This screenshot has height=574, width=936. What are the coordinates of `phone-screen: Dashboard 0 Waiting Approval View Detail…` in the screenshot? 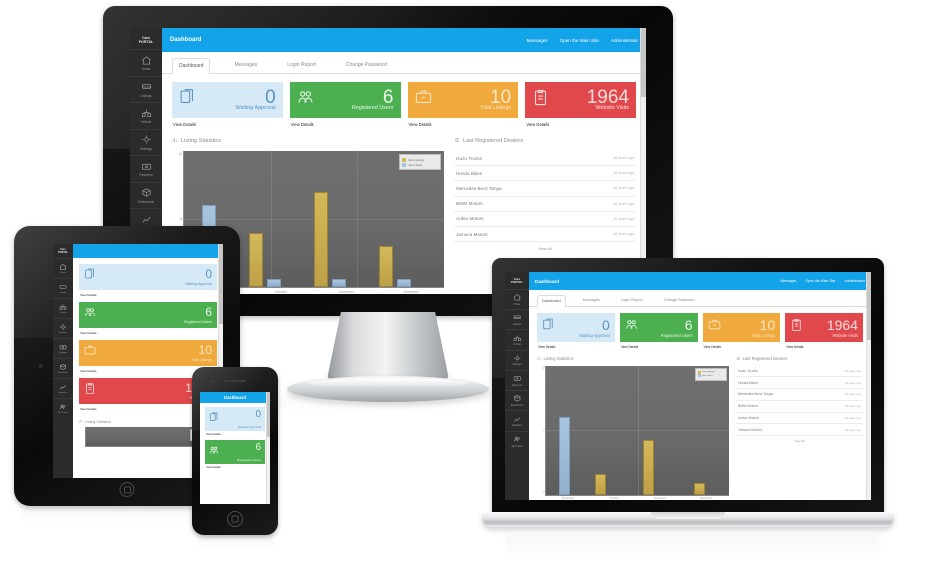 It's located at (235, 448).